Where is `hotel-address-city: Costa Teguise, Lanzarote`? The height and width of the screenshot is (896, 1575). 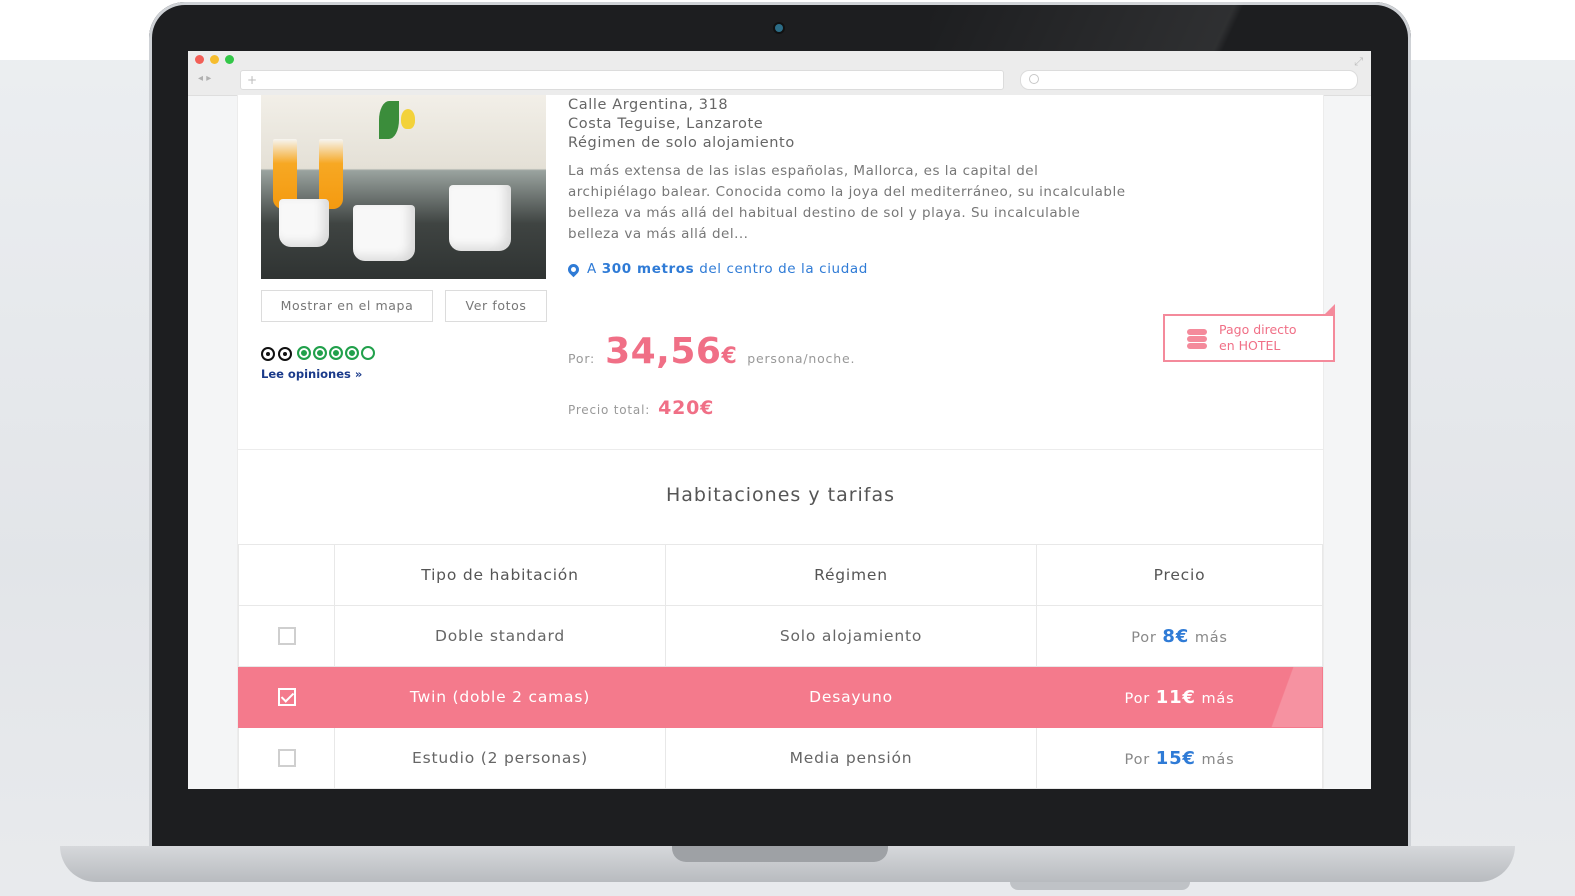
hotel-address-city: Costa Teguise, Lanzarote is located at coordinates (666, 124).